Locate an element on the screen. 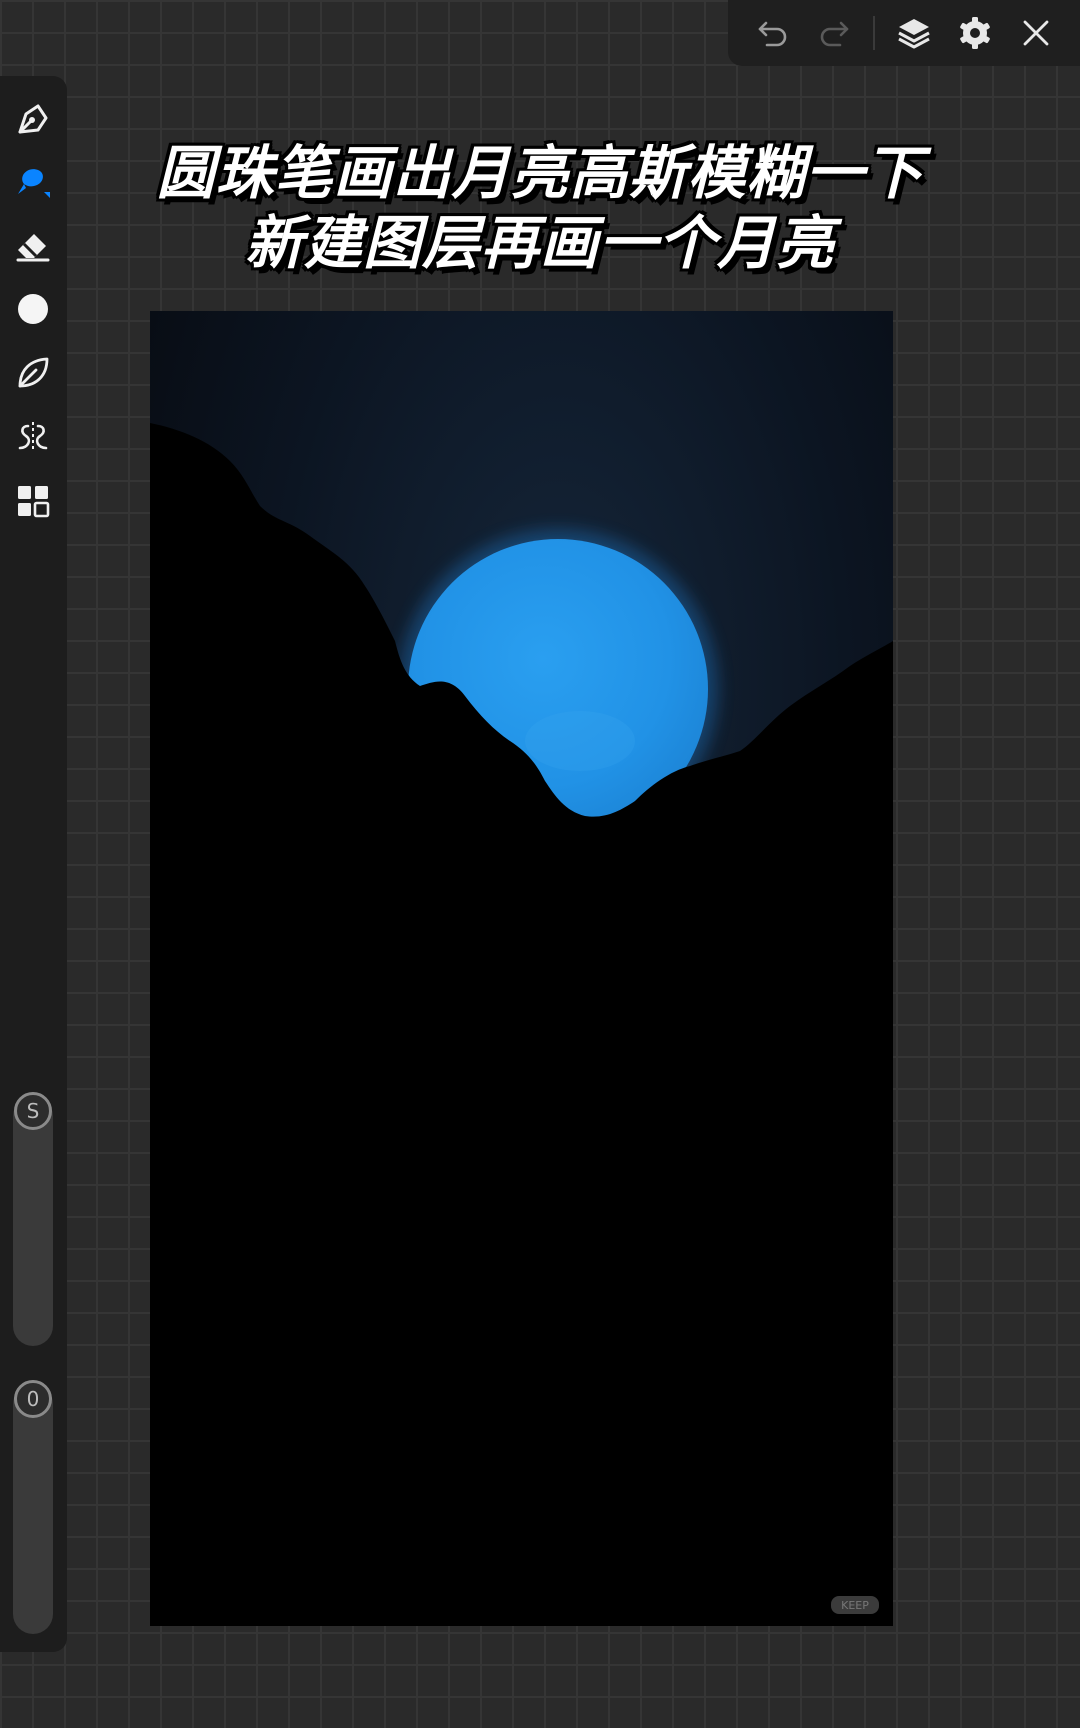  redo-button is located at coordinates (834, 33).